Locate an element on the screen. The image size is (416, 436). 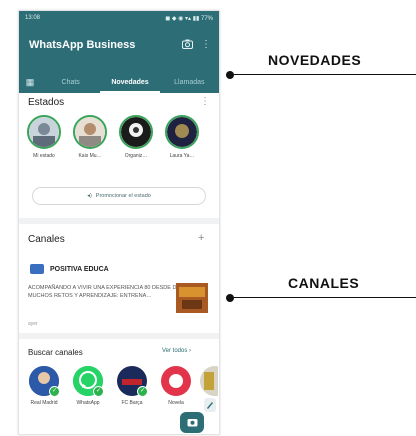
tab-camera: ▦ is located at coordinates (30, 82).